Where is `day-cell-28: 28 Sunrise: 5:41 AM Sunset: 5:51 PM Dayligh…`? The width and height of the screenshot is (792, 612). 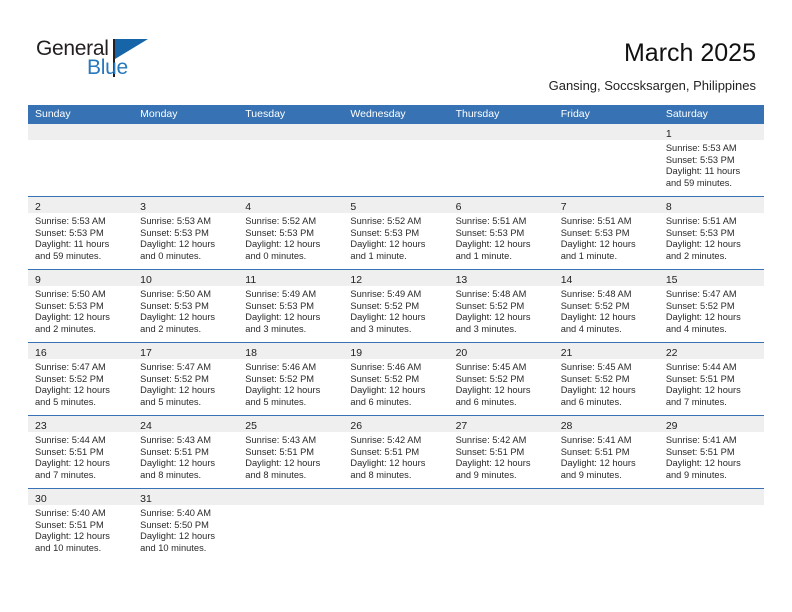
day-cell-28: 28 Sunrise: 5:41 AM Sunset: 5:51 PM Dayligh… is located at coordinates (606, 452).